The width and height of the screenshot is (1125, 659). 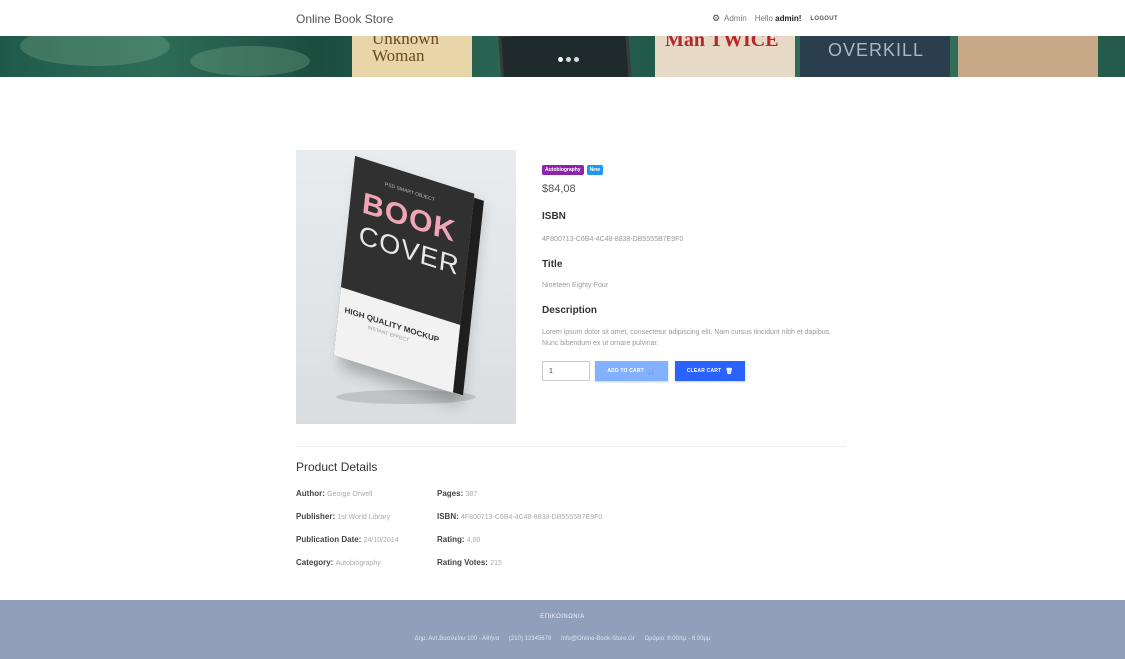 What do you see at coordinates (559, 189) in the screenshot?
I see `product-price: $84,08` at bounding box center [559, 189].